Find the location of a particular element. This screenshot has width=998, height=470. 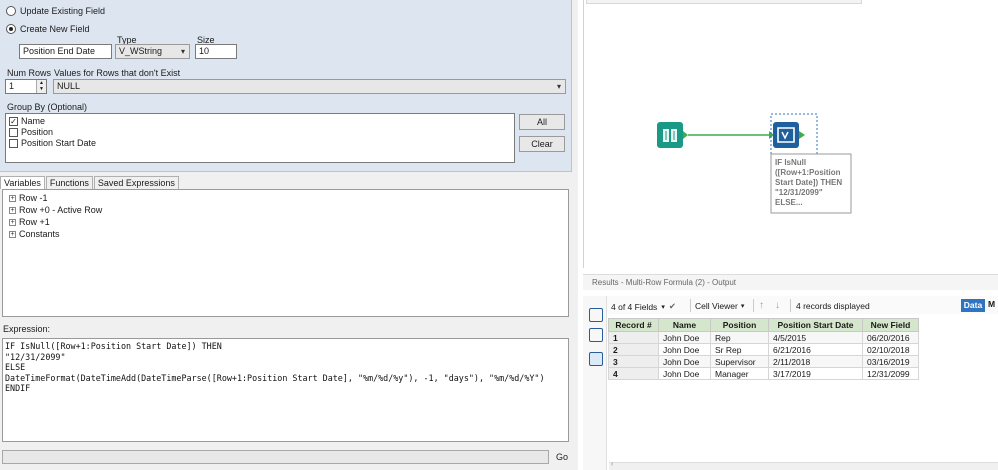

table-cell: 3/17/2019 is located at coordinates (815, 373).